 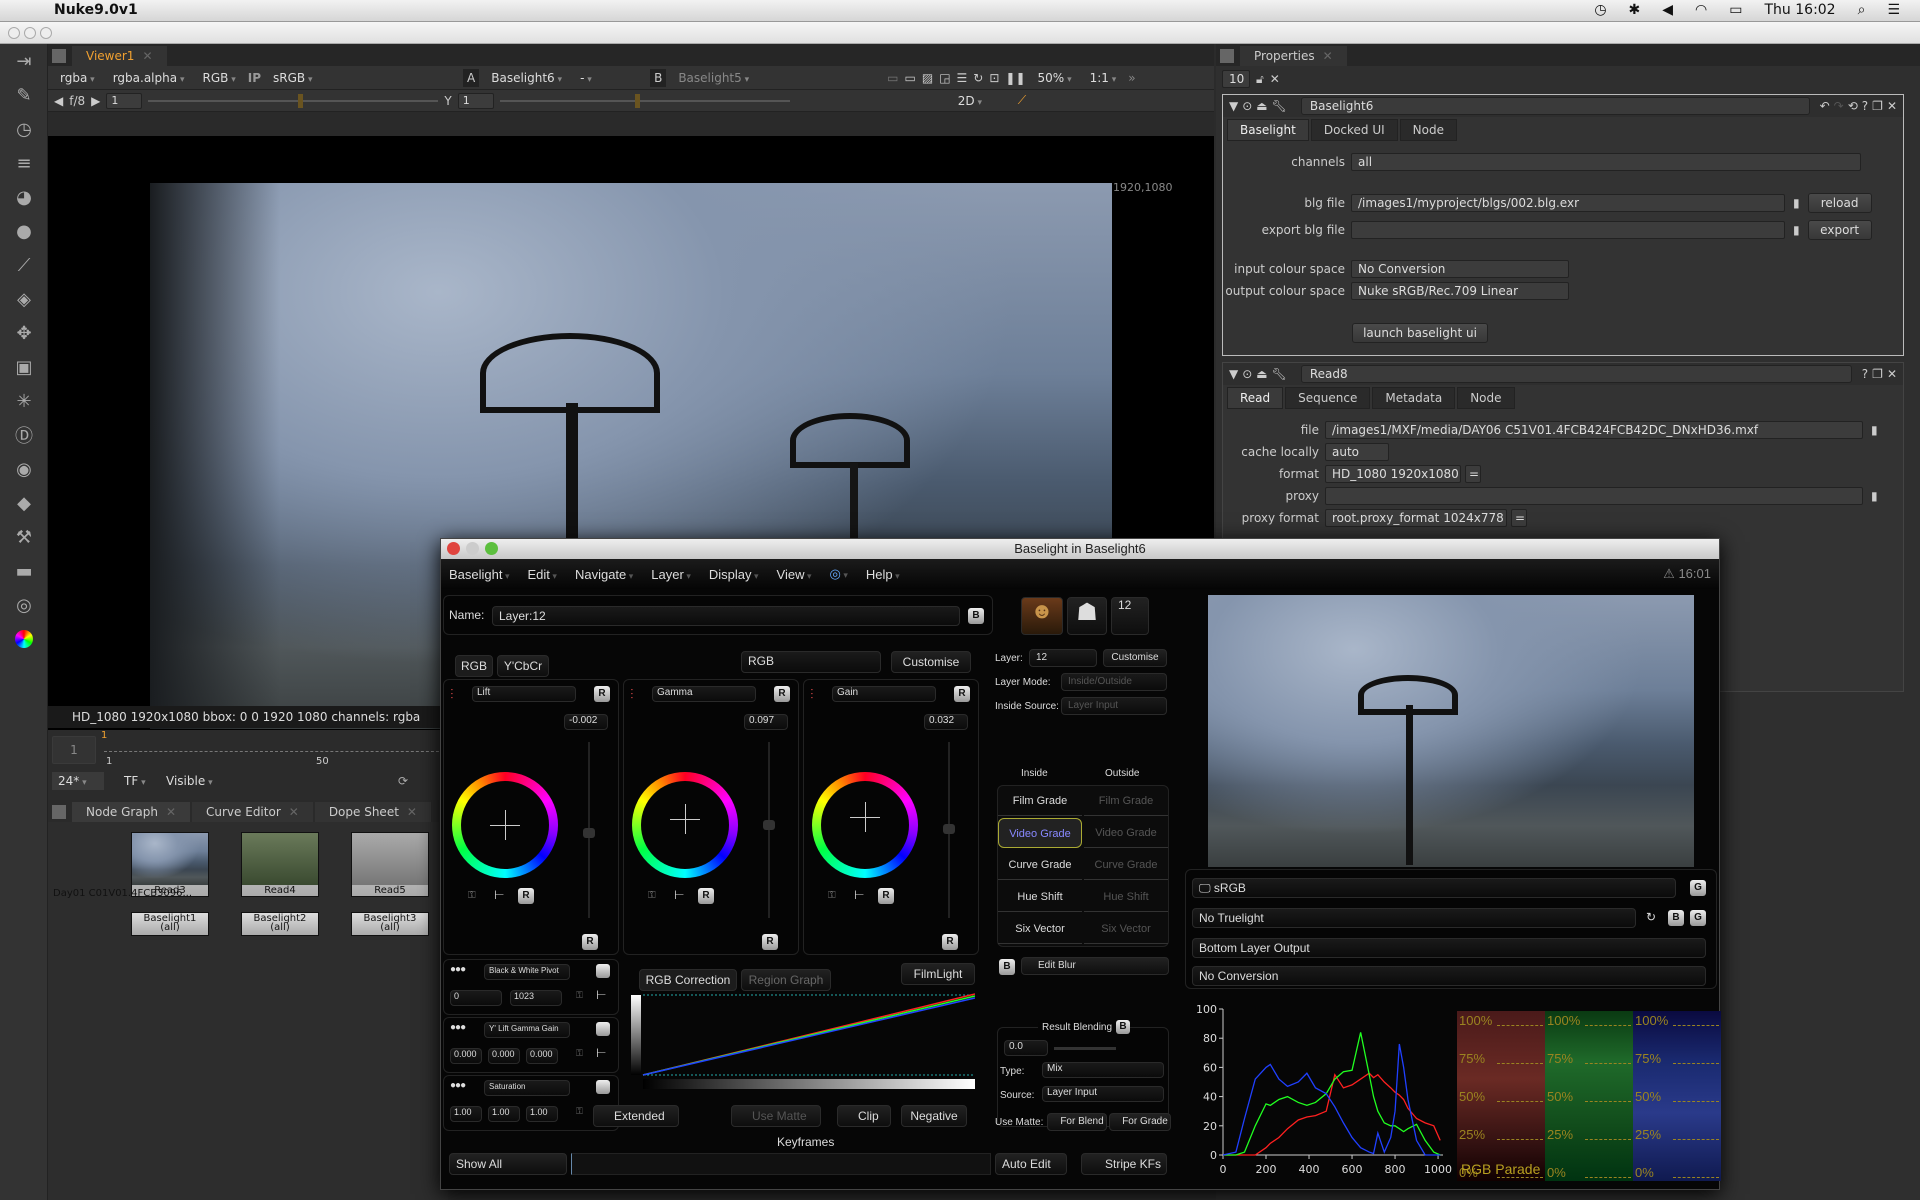 I want to click on key-icon: ⚿, so click(x=579, y=1111).